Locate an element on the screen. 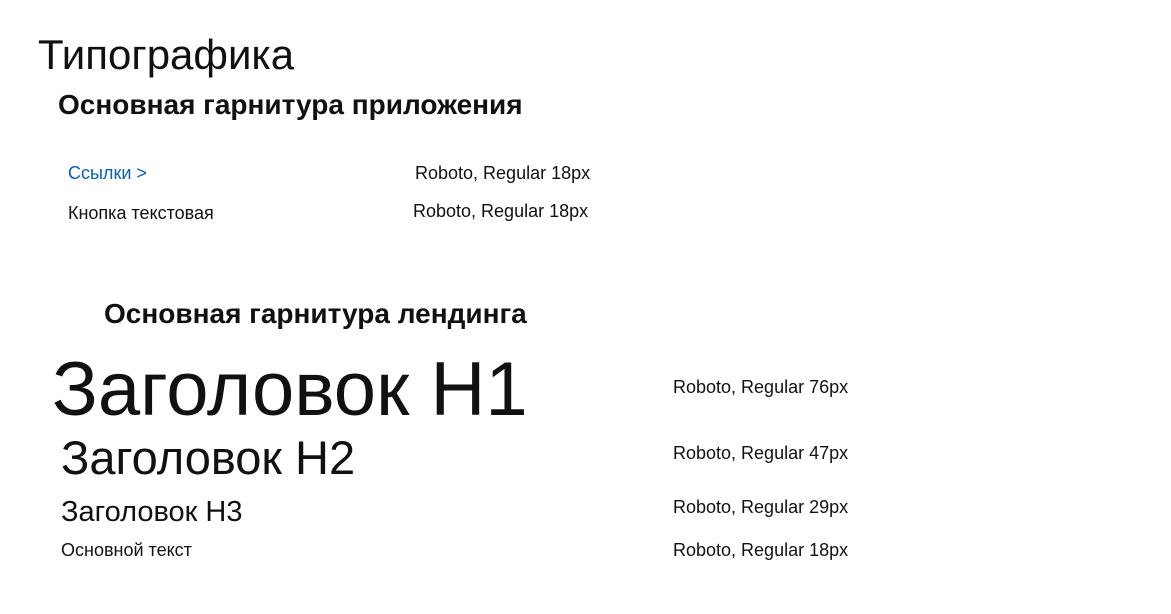 This screenshot has height=614, width=1171. app-typeface-section-title: Основная гарнитура приложения is located at coordinates (290, 104).